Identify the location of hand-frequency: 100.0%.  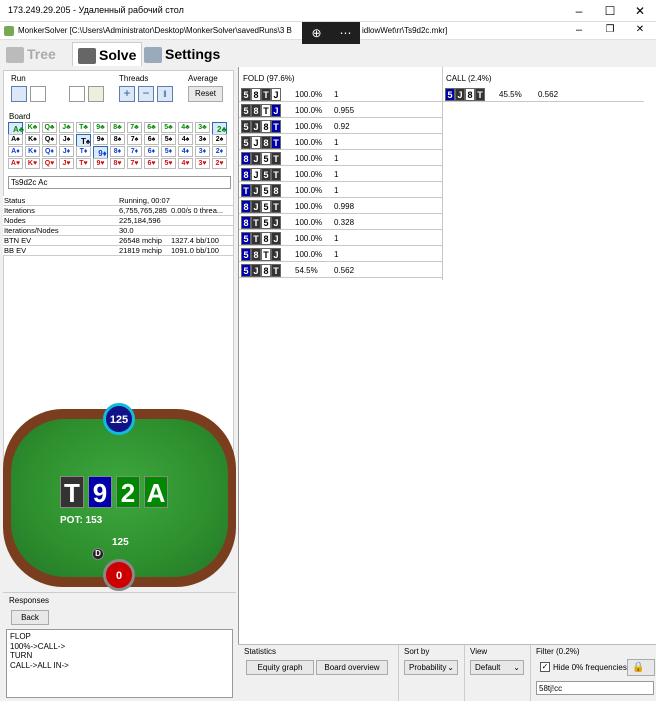
(309, 222).